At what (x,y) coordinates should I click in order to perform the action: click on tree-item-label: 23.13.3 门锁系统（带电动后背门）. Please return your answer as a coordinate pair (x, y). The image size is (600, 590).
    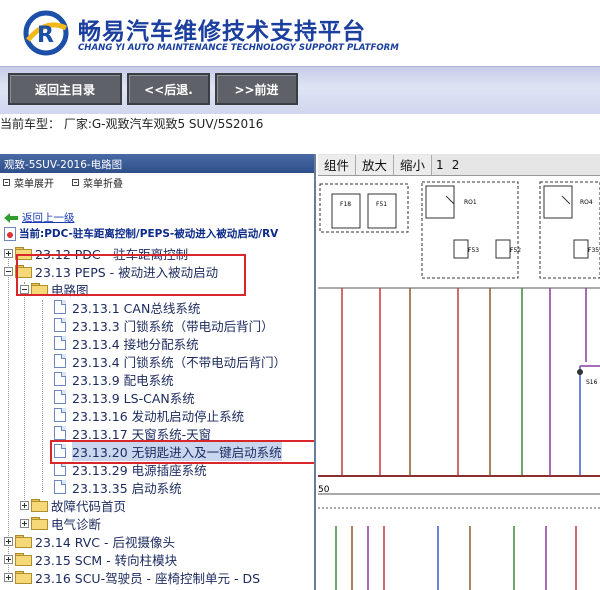
    Looking at the image, I should click on (173, 326).